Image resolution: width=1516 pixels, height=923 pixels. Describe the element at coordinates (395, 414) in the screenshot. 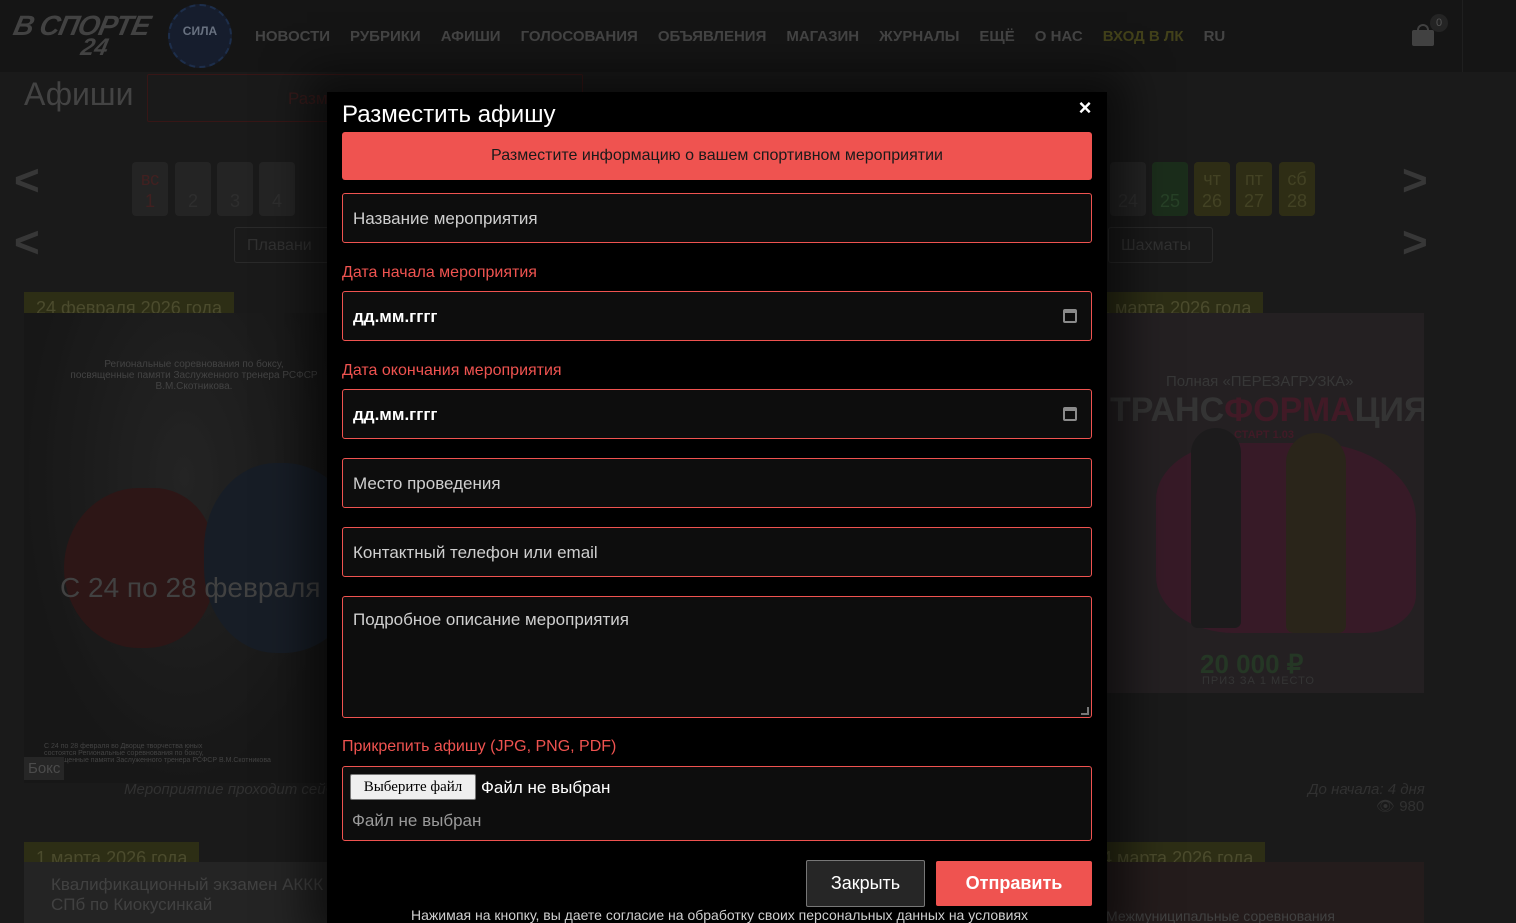

I see `end-date-value: дд.мм.гггг` at that location.